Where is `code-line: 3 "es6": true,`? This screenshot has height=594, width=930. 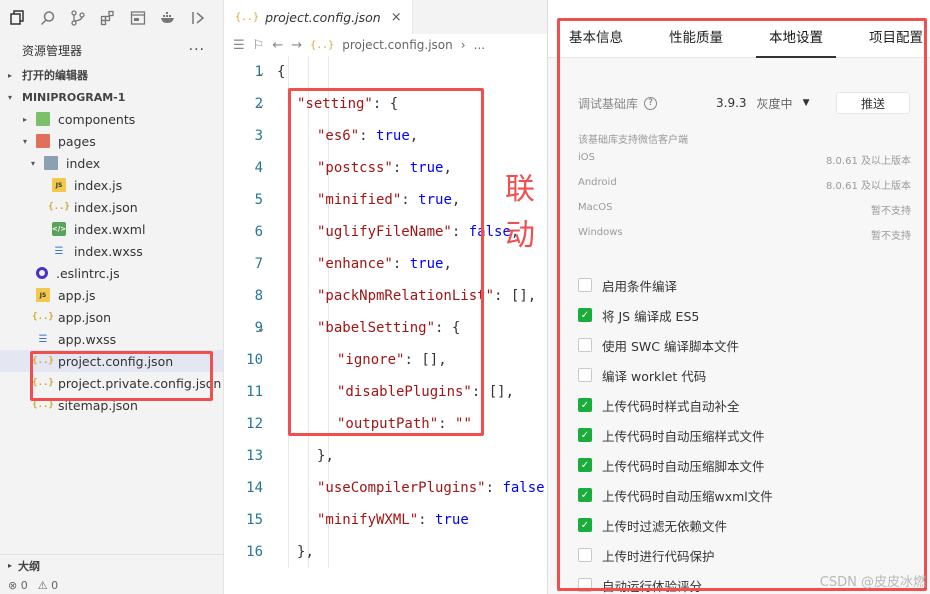 code-line: 3 "es6": true, is located at coordinates (386, 136).